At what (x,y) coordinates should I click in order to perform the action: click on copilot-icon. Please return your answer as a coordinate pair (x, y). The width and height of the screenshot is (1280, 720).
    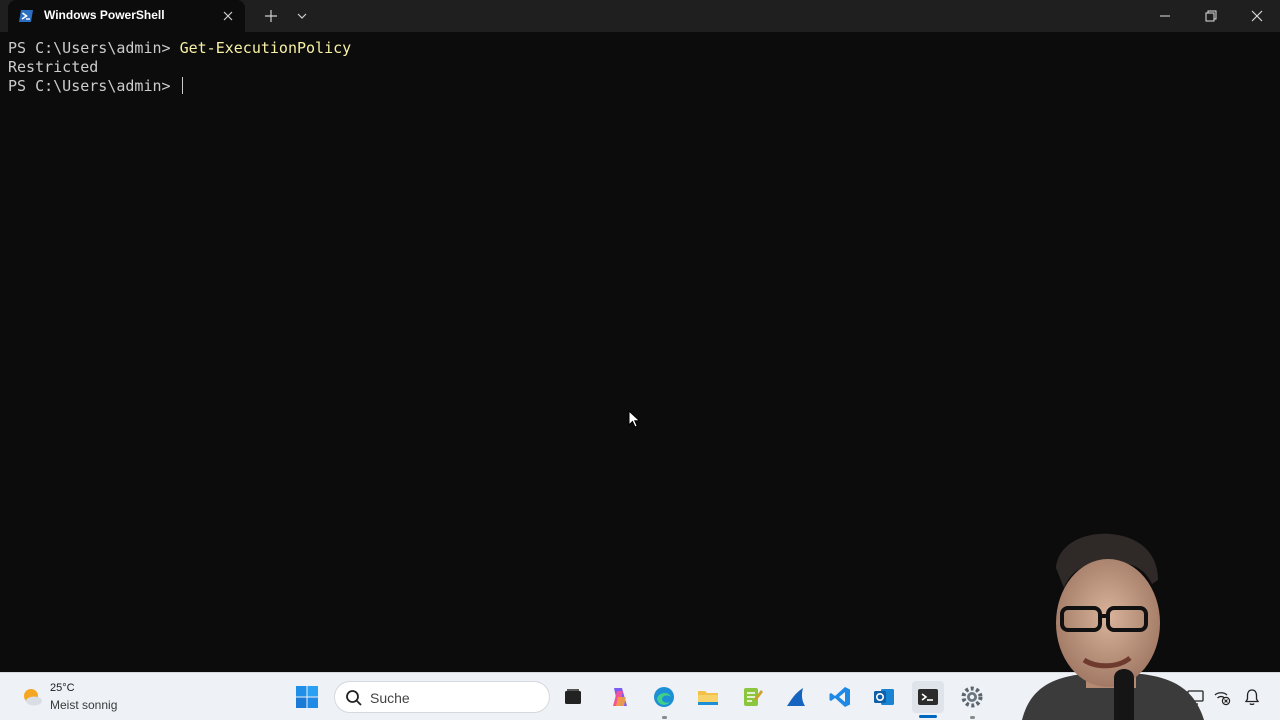
    Looking at the image, I should click on (620, 697).